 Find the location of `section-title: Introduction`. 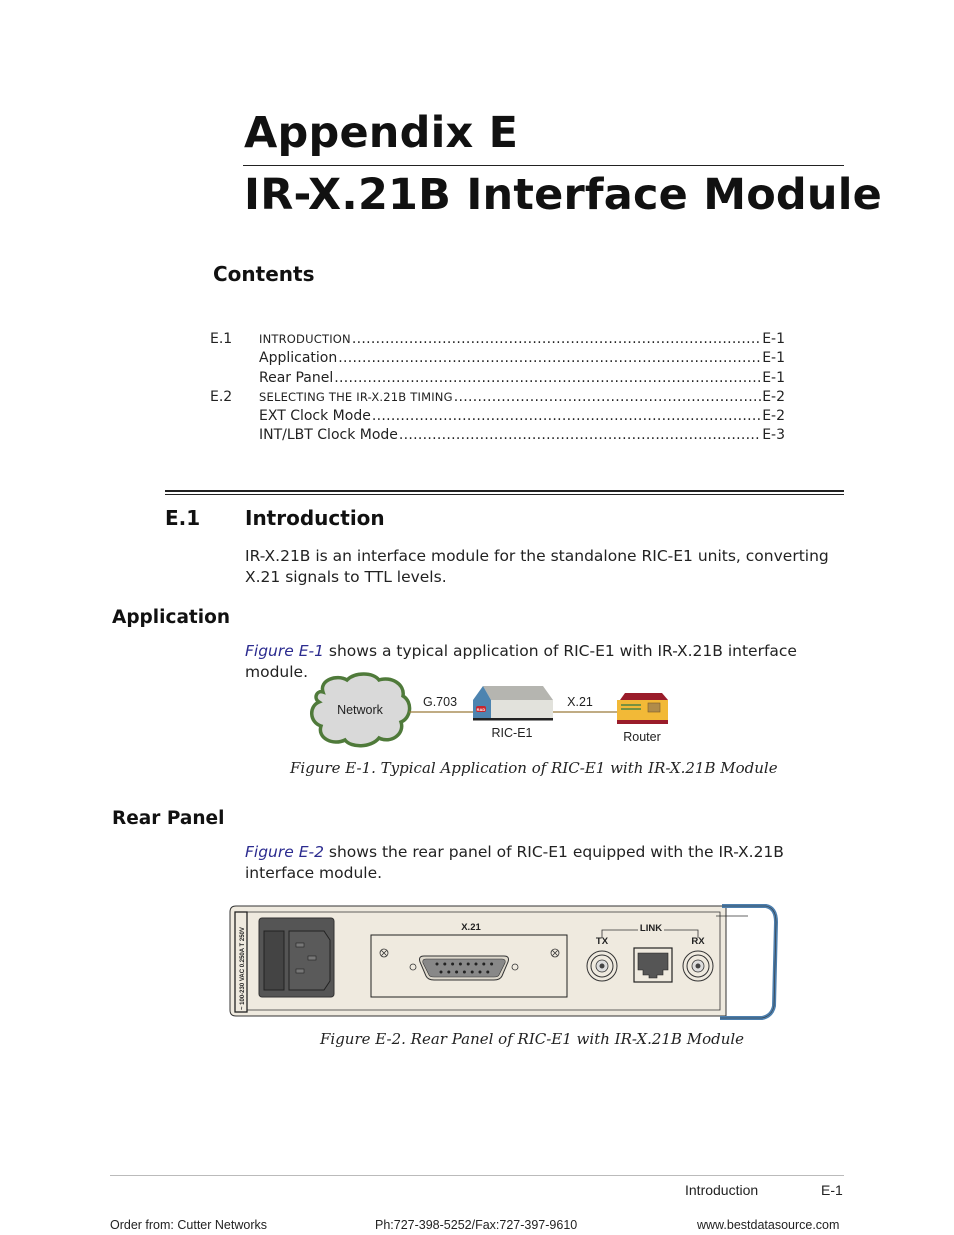

section-title: Introduction is located at coordinates (315, 518).